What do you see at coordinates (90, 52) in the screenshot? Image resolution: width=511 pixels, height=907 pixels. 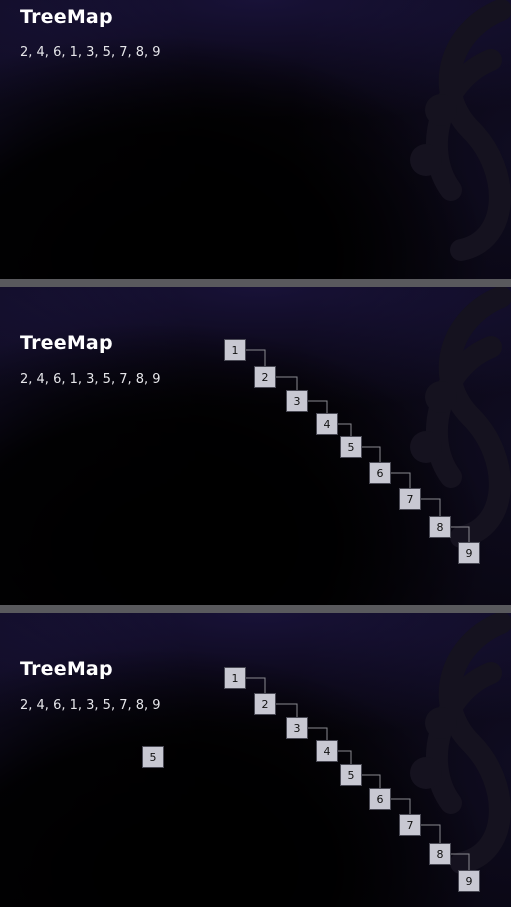 I see `insertion-sequence: 2, 4, 6, 1, 3, 5, 7, 8, 9` at bounding box center [90, 52].